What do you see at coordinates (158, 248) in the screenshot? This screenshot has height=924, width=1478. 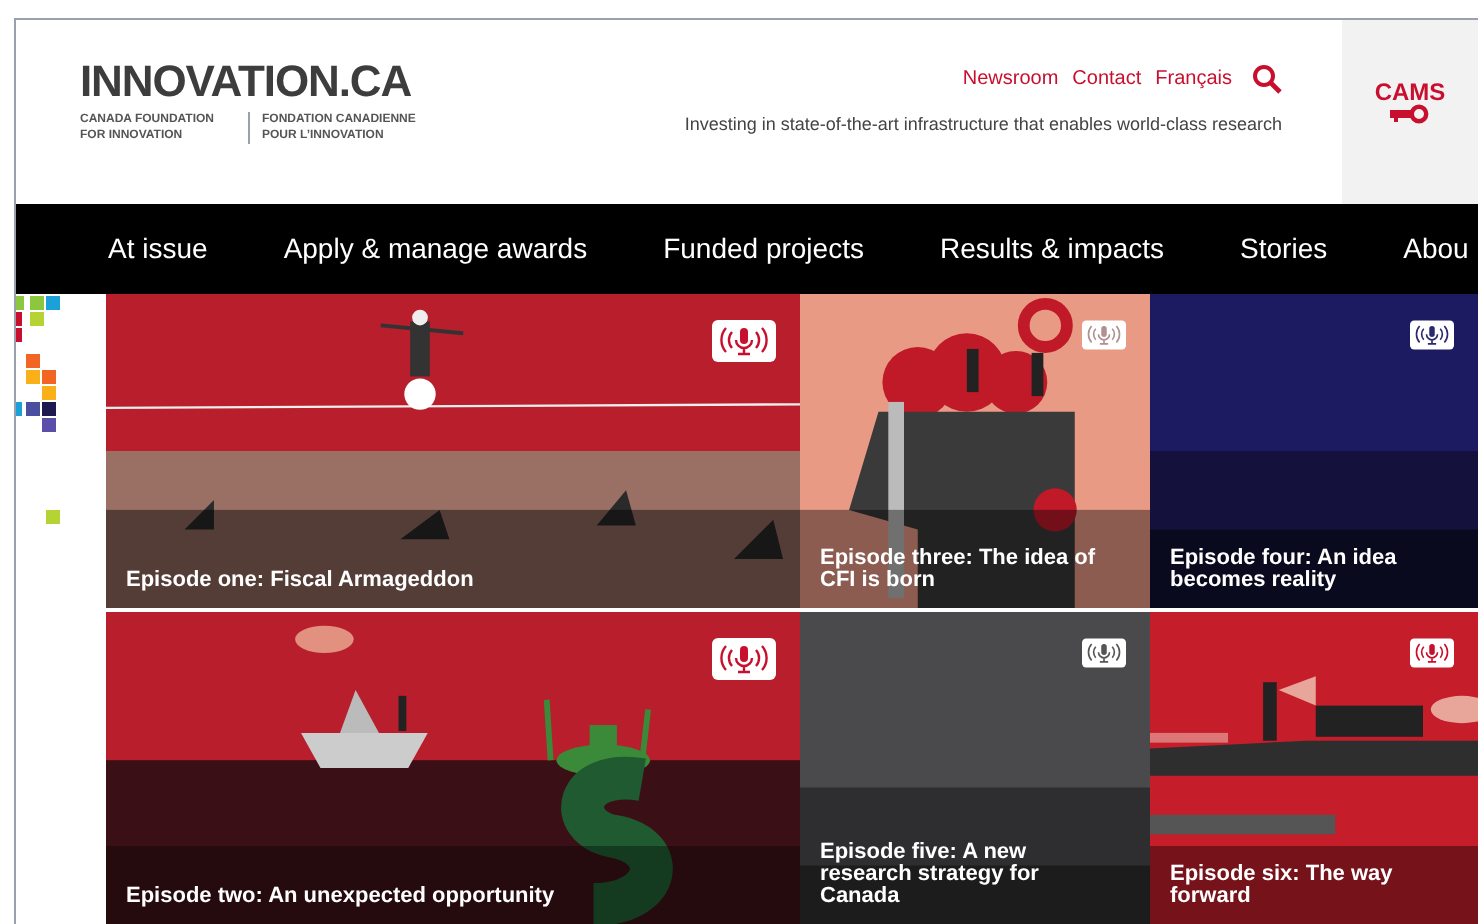 I see `nav-link: At issue` at bounding box center [158, 248].